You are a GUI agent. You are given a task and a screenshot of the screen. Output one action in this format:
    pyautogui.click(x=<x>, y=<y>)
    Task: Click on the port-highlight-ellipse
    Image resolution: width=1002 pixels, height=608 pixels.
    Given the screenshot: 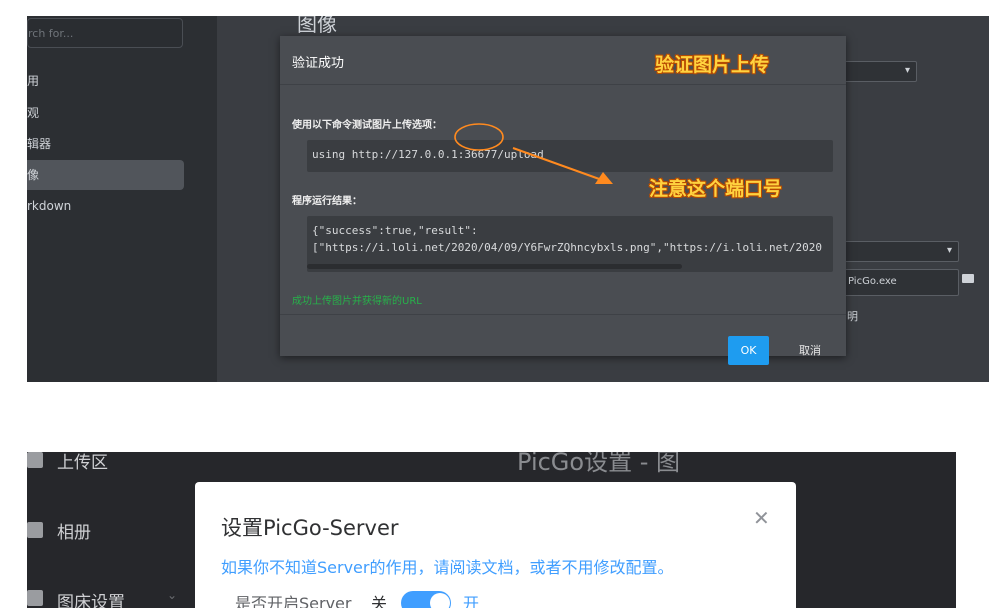 What is the action you would take?
    pyautogui.click(x=479, y=137)
    